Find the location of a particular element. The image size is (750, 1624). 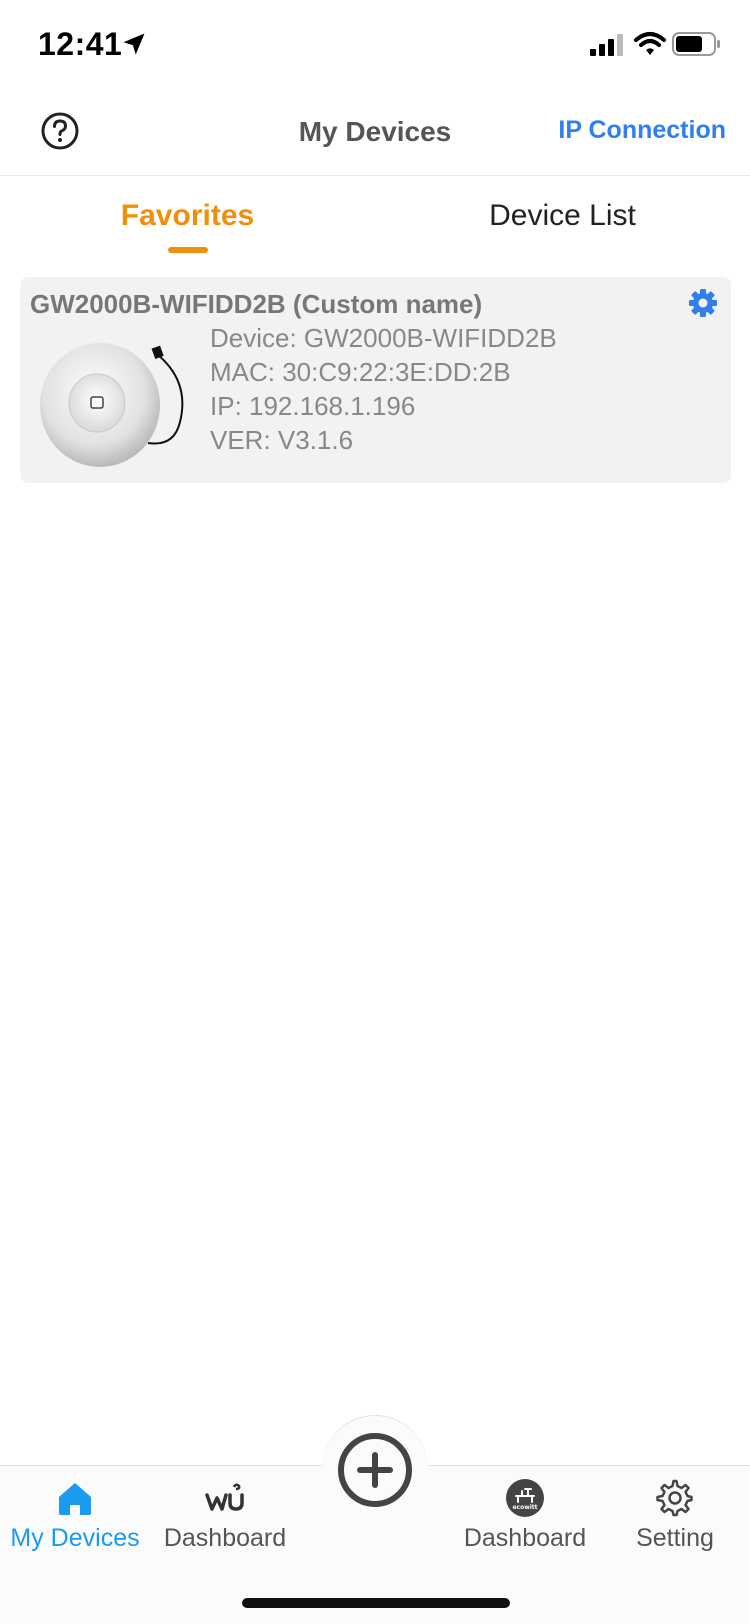

device-tabs: Favorites Device List is located at coordinates (375, 217).